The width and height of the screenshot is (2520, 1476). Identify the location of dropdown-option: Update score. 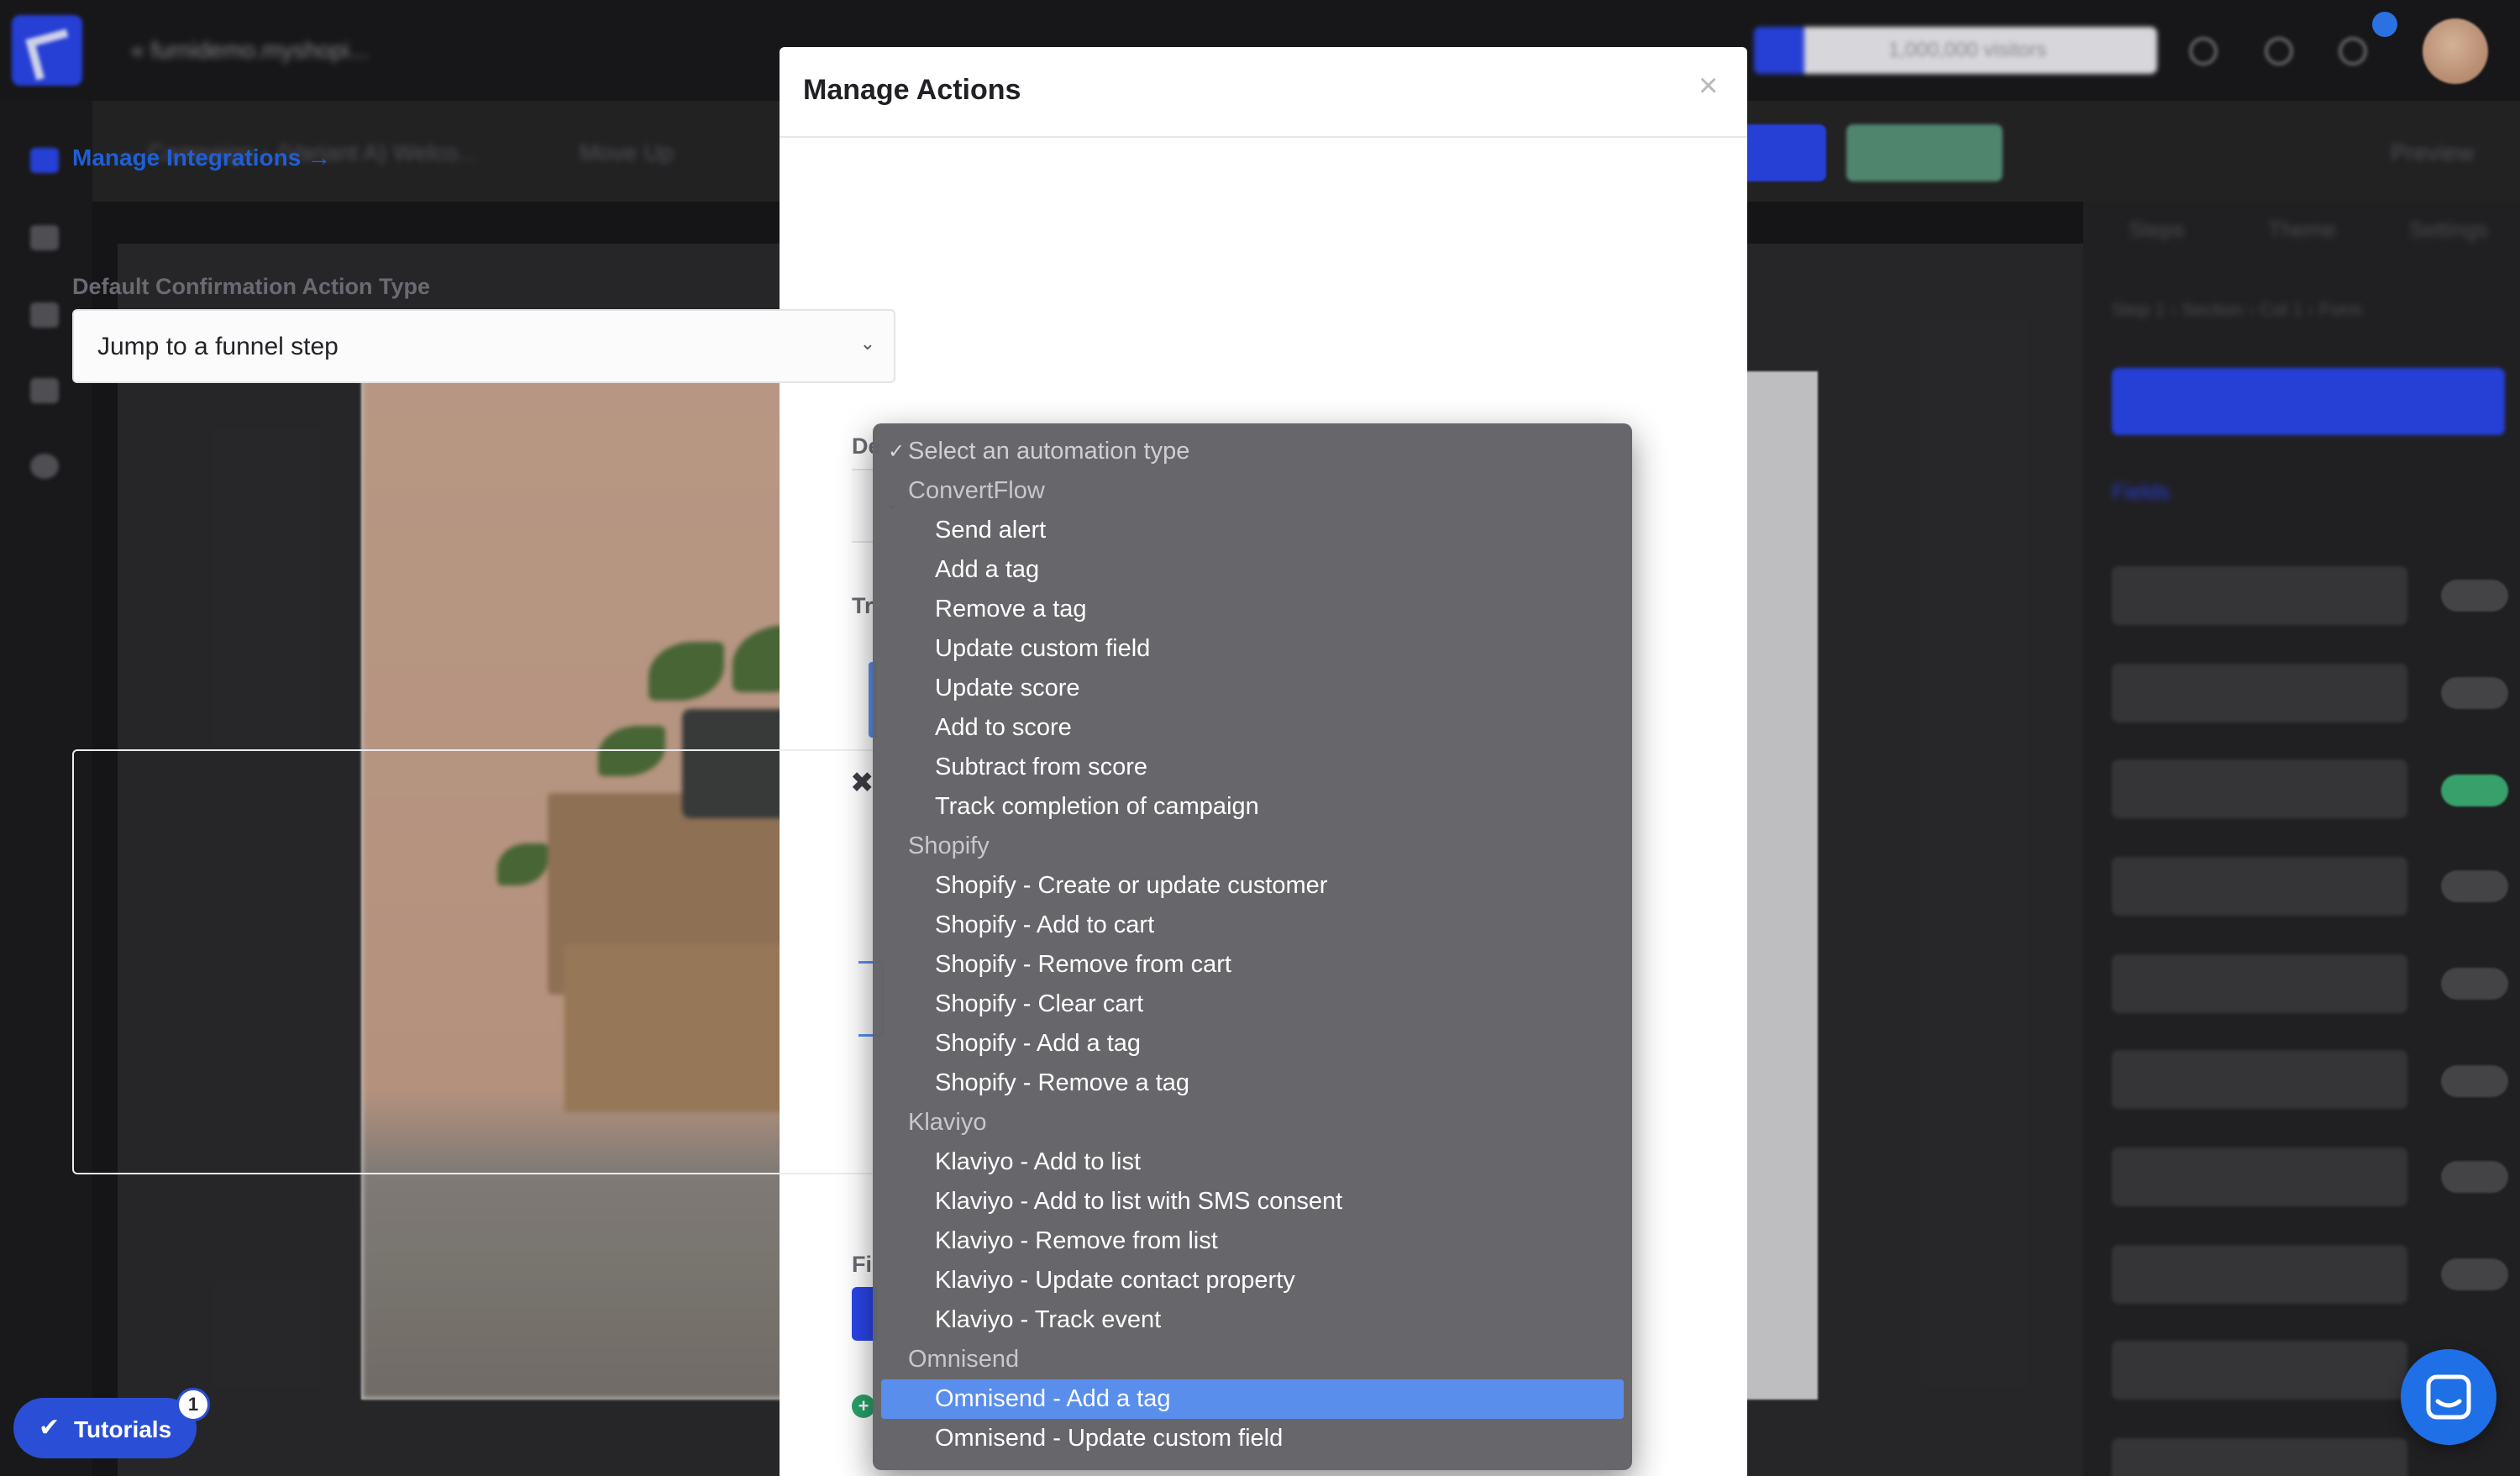
(1252, 688).